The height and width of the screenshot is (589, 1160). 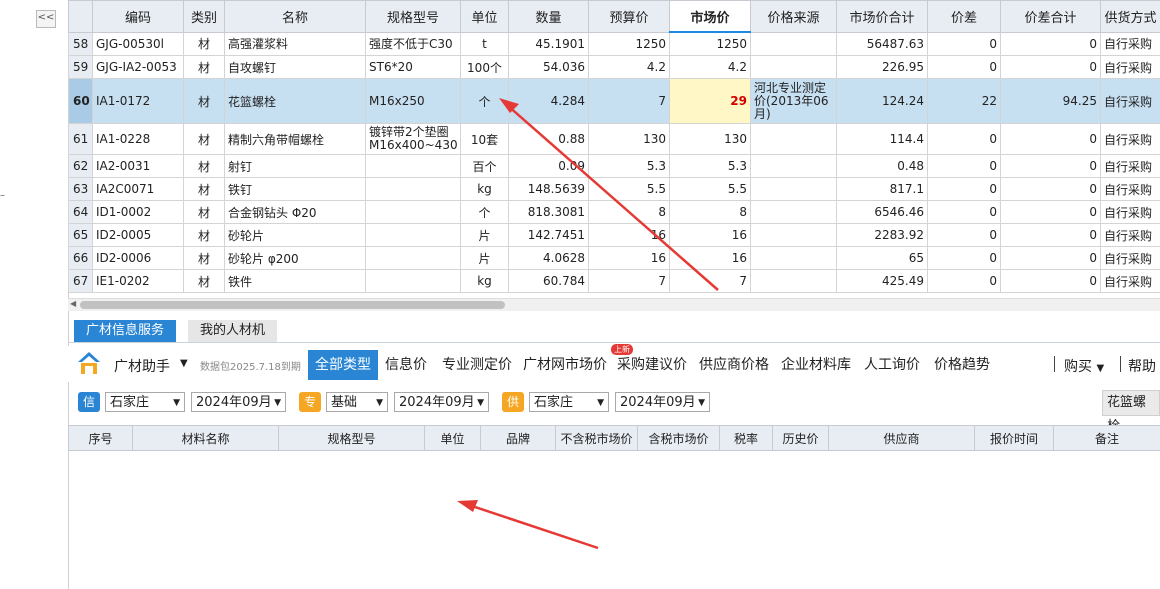 I want to click on nav-purchase-suggestion: 采购建议价, so click(x=652, y=365).